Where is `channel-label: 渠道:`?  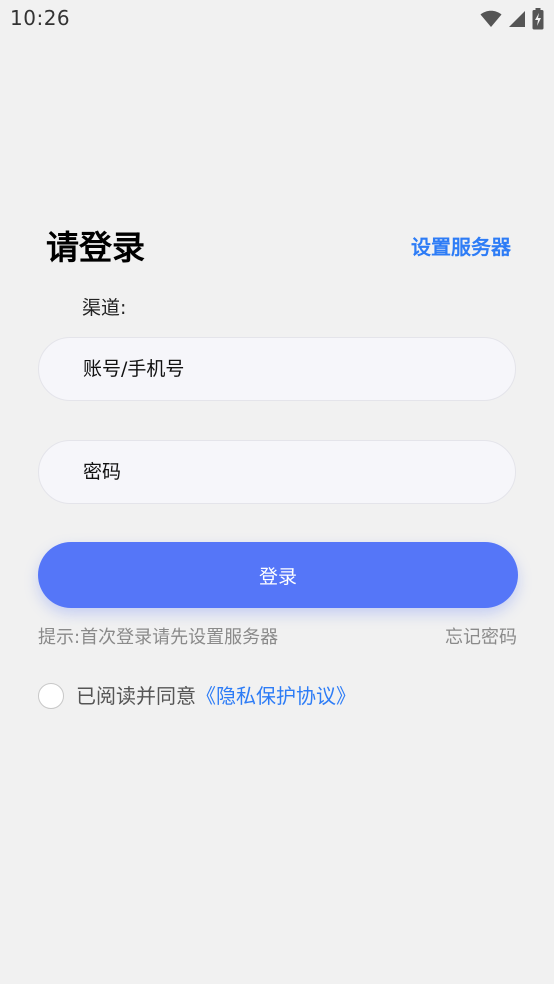 channel-label: 渠道: is located at coordinates (104, 308).